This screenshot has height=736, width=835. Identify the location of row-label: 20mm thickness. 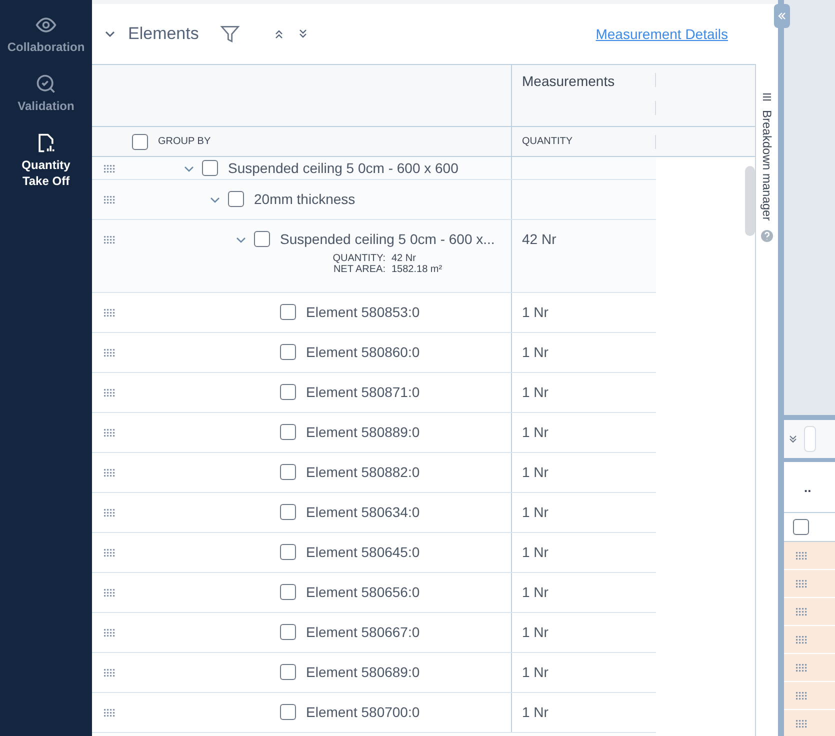
(305, 199).